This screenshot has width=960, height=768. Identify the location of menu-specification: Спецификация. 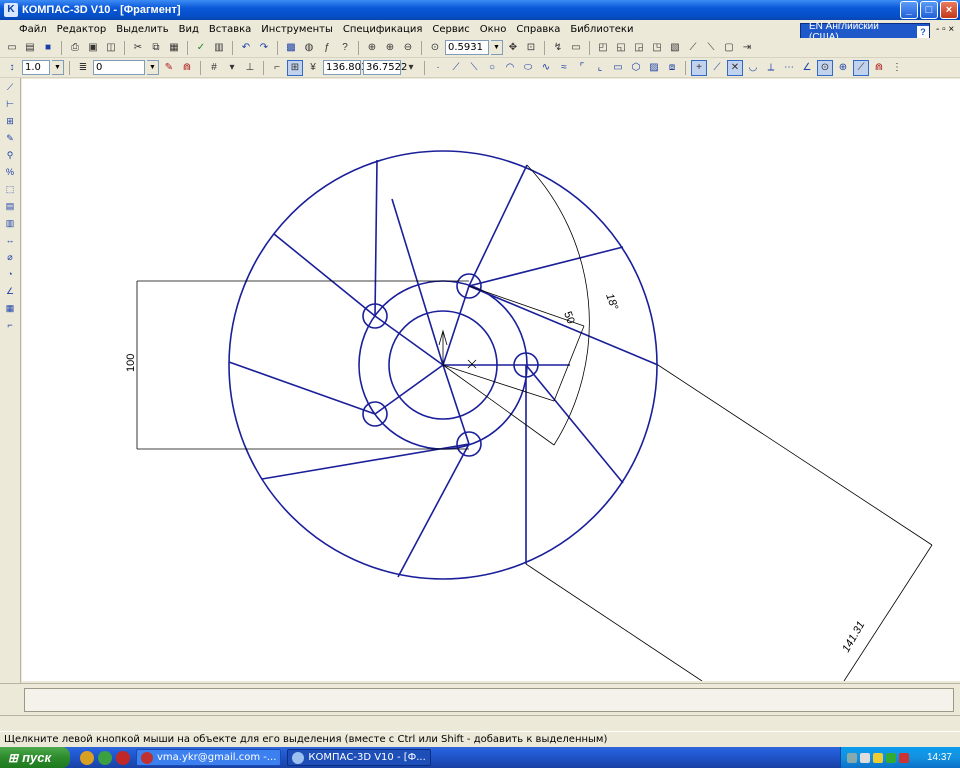
(383, 29).